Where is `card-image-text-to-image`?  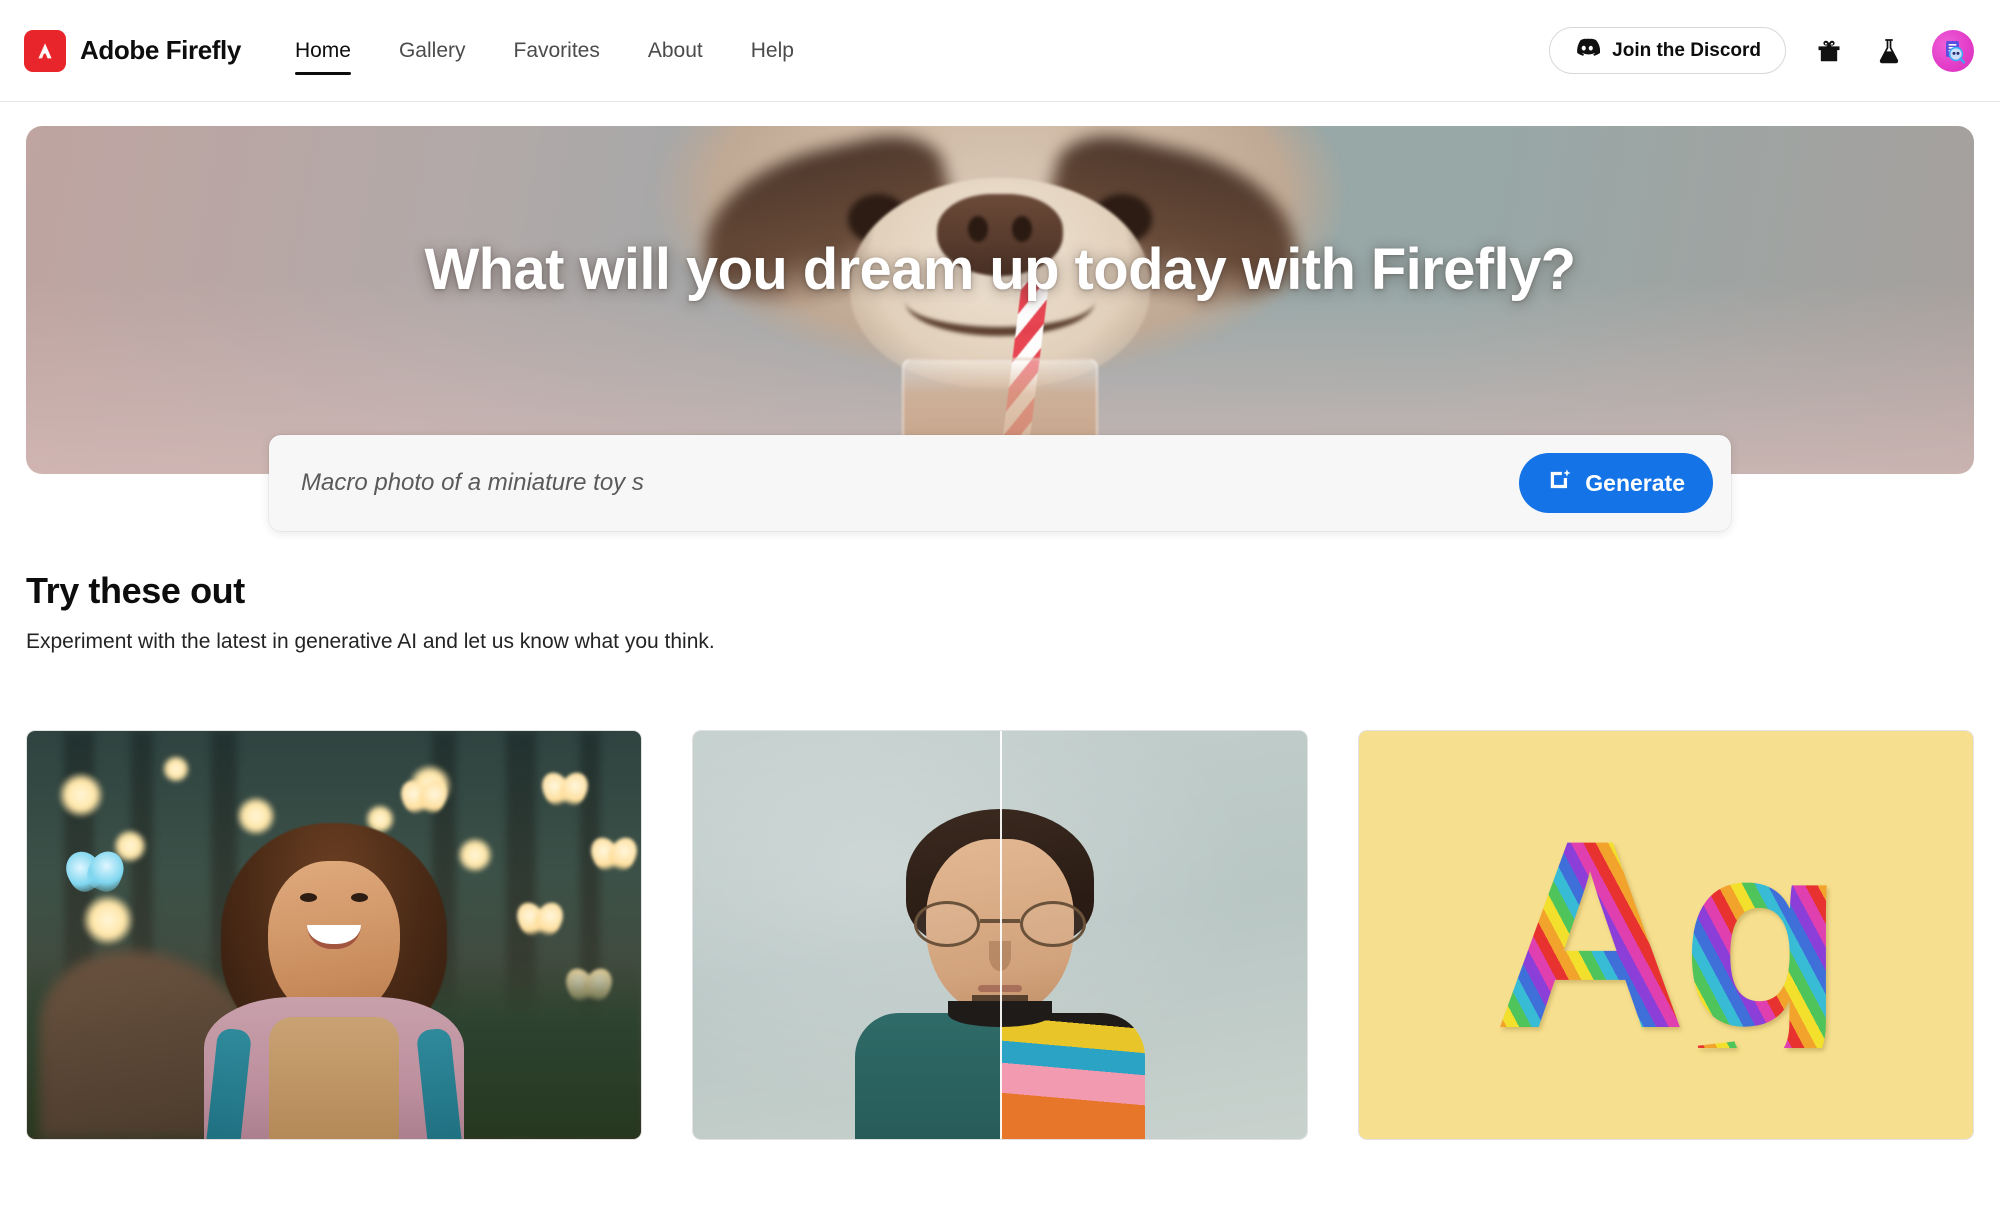 card-image-text-to-image is located at coordinates (334, 935).